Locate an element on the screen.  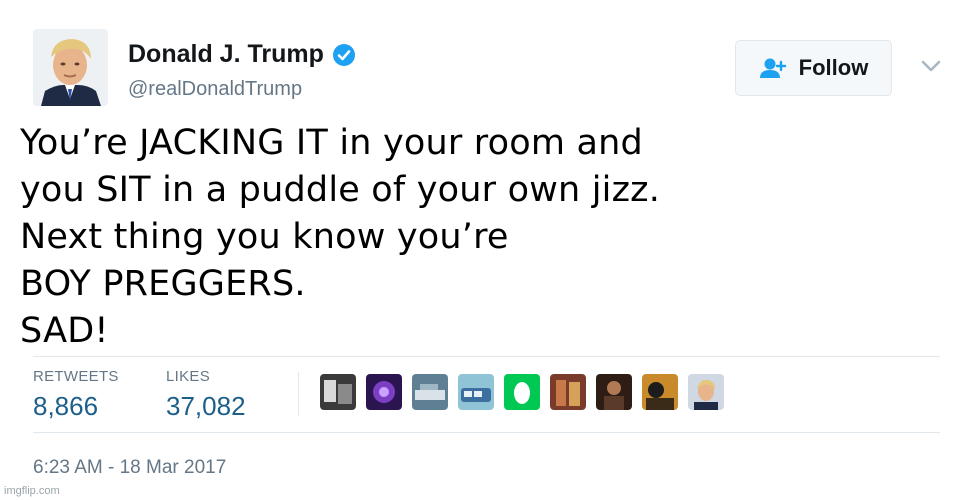
author-name-row: Donald J. Trump is located at coordinates (242, 54).